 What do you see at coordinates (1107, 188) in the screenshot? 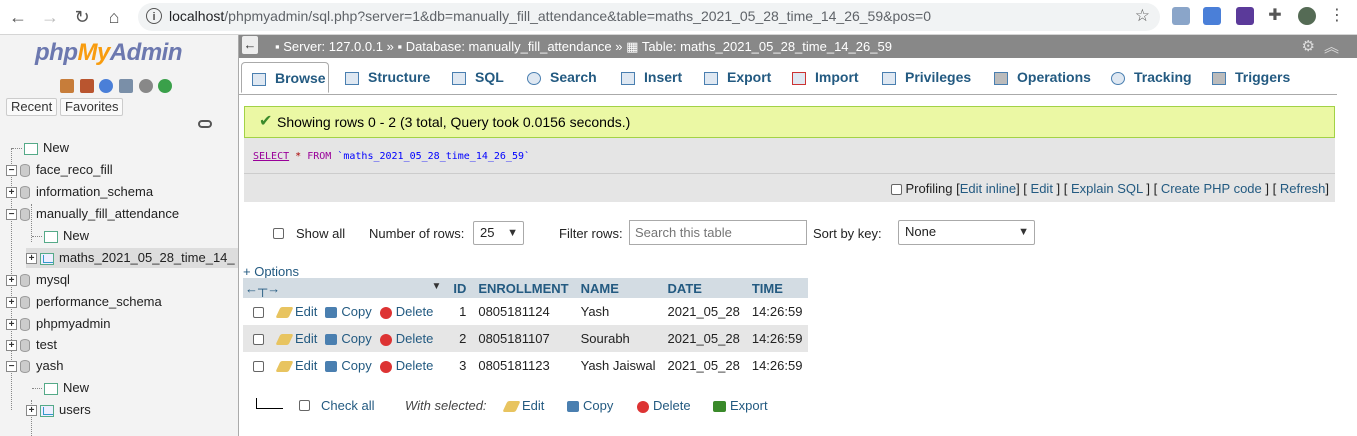
I see `explain-sql-link: Explain SQL` at bounding box center [1107, 188].